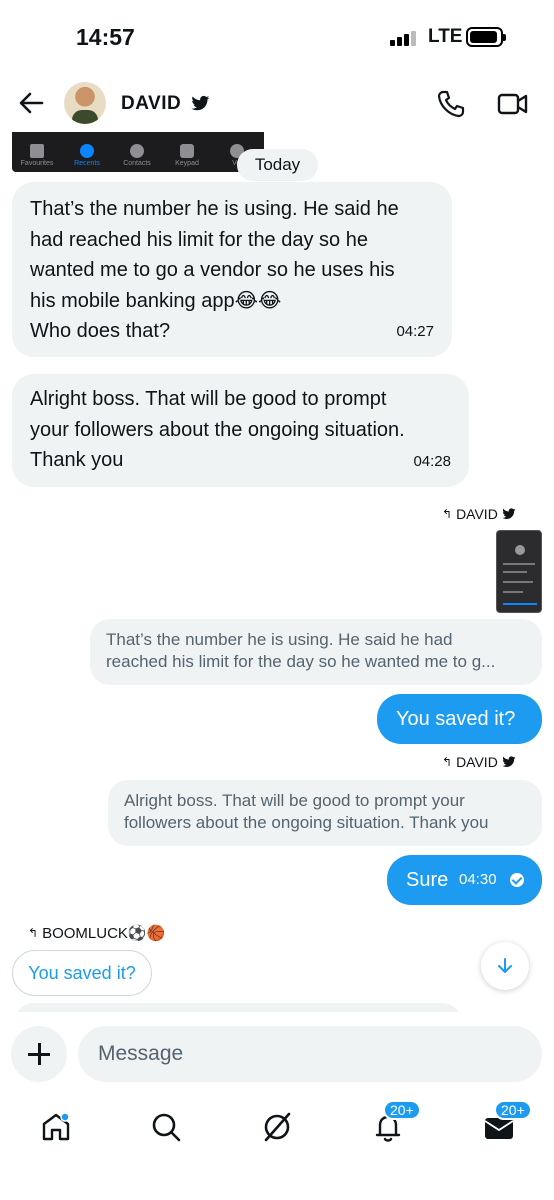 The width and height of the screenshot is (554, 1200). What do you see at coordinates (105, 37) in the screenshot?
I see `status-time: 14:57` at bounding box center [105, 37].